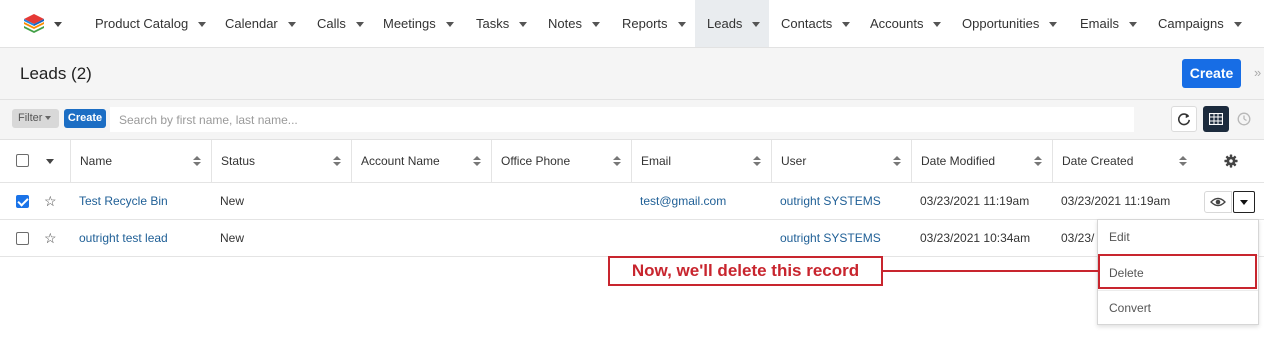 This screenshot has width=1264, height=337. I want to click on nav-item-leads: Leads, so click(732, 23).